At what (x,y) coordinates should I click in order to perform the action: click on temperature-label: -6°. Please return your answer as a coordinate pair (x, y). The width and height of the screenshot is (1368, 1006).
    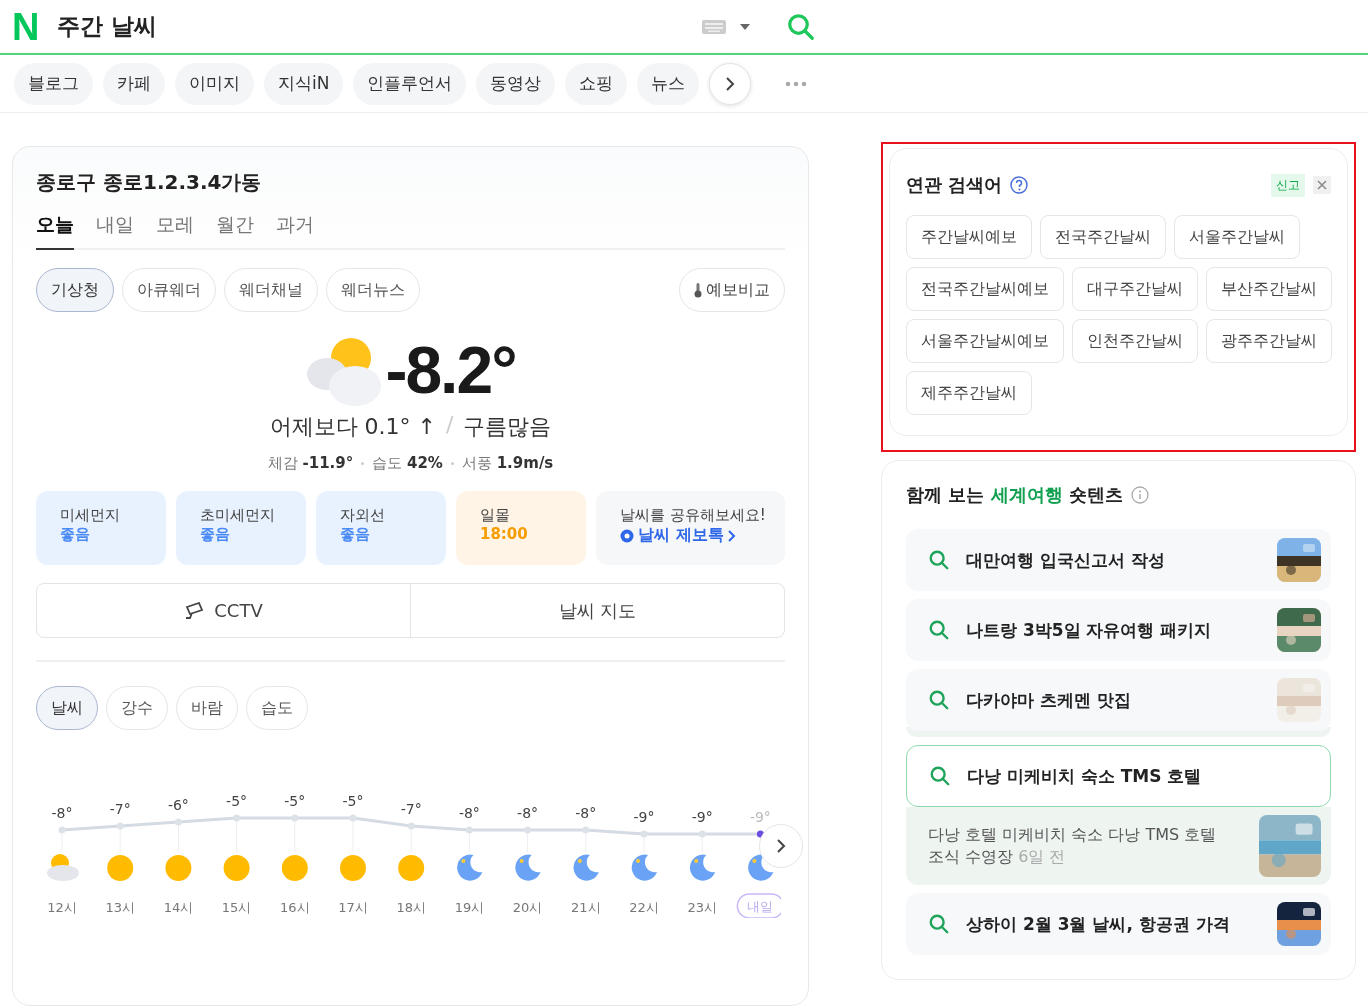
    Looking at the image, I should click on (178, 805).